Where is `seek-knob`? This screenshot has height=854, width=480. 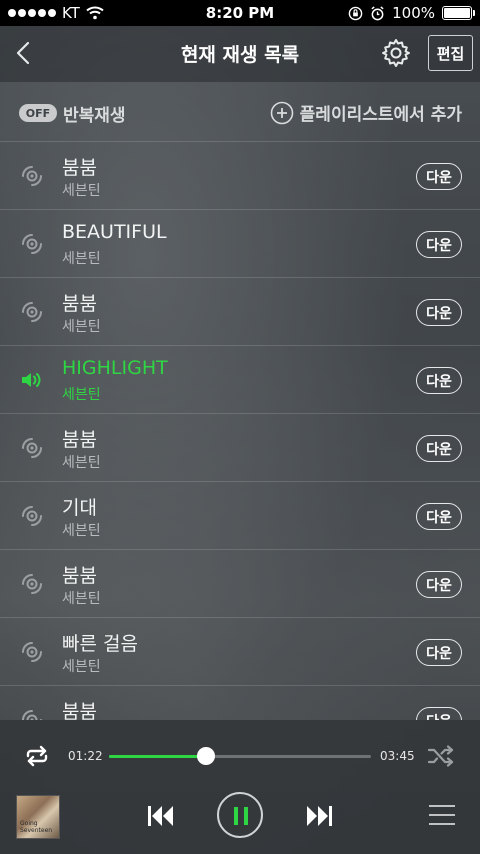 seek-knob is located at coordinates (205, 756).